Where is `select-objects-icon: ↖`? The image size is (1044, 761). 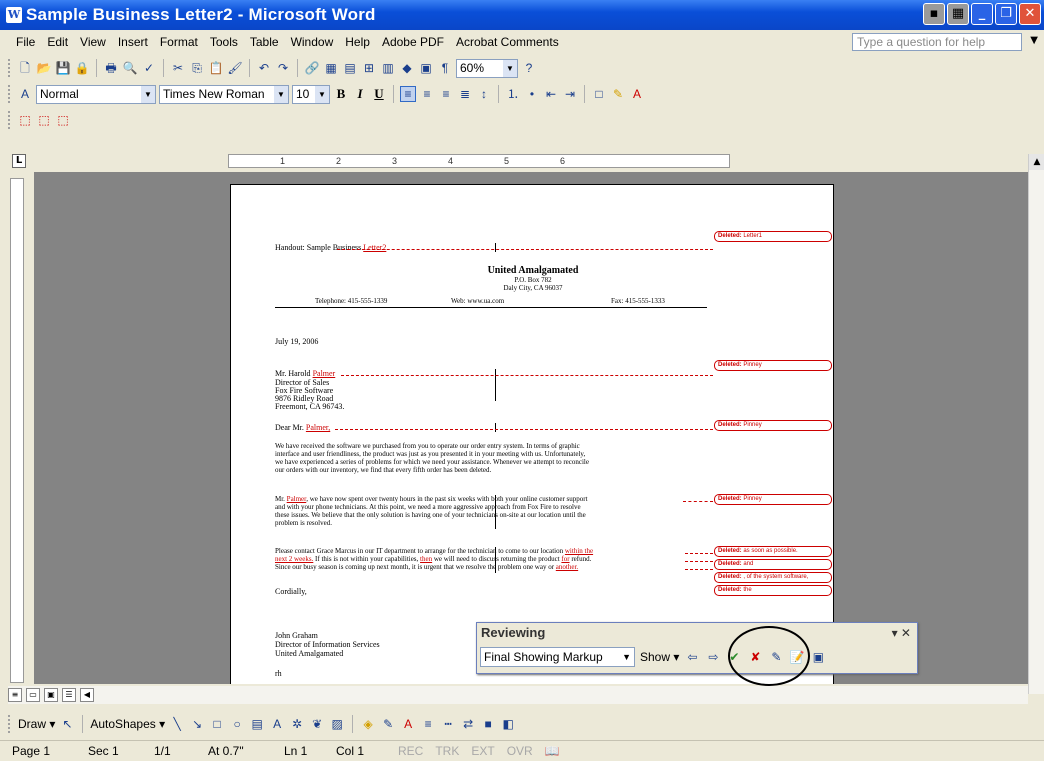
select-objects-icon: ↖ is located at coordinates (67, 724).